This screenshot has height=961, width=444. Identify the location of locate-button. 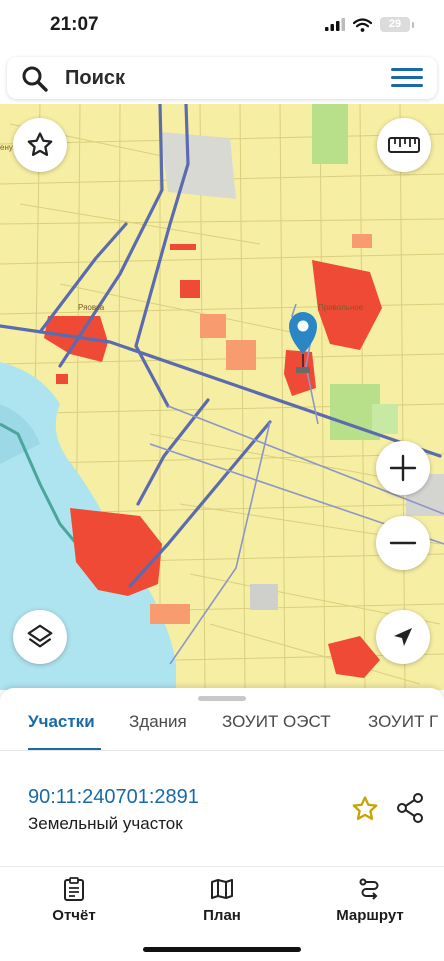
(403, 637).